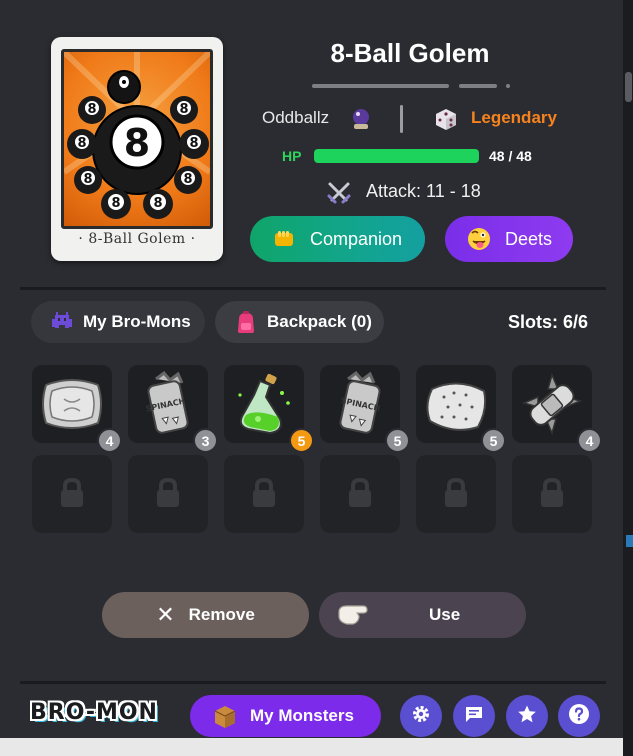 This screenshot has width=633, height=756. What do you see at coordinates (319, 321) in the screenshot?
I see `tab-backpack-label: Backpack (0)` at bounding box center [319, 321].